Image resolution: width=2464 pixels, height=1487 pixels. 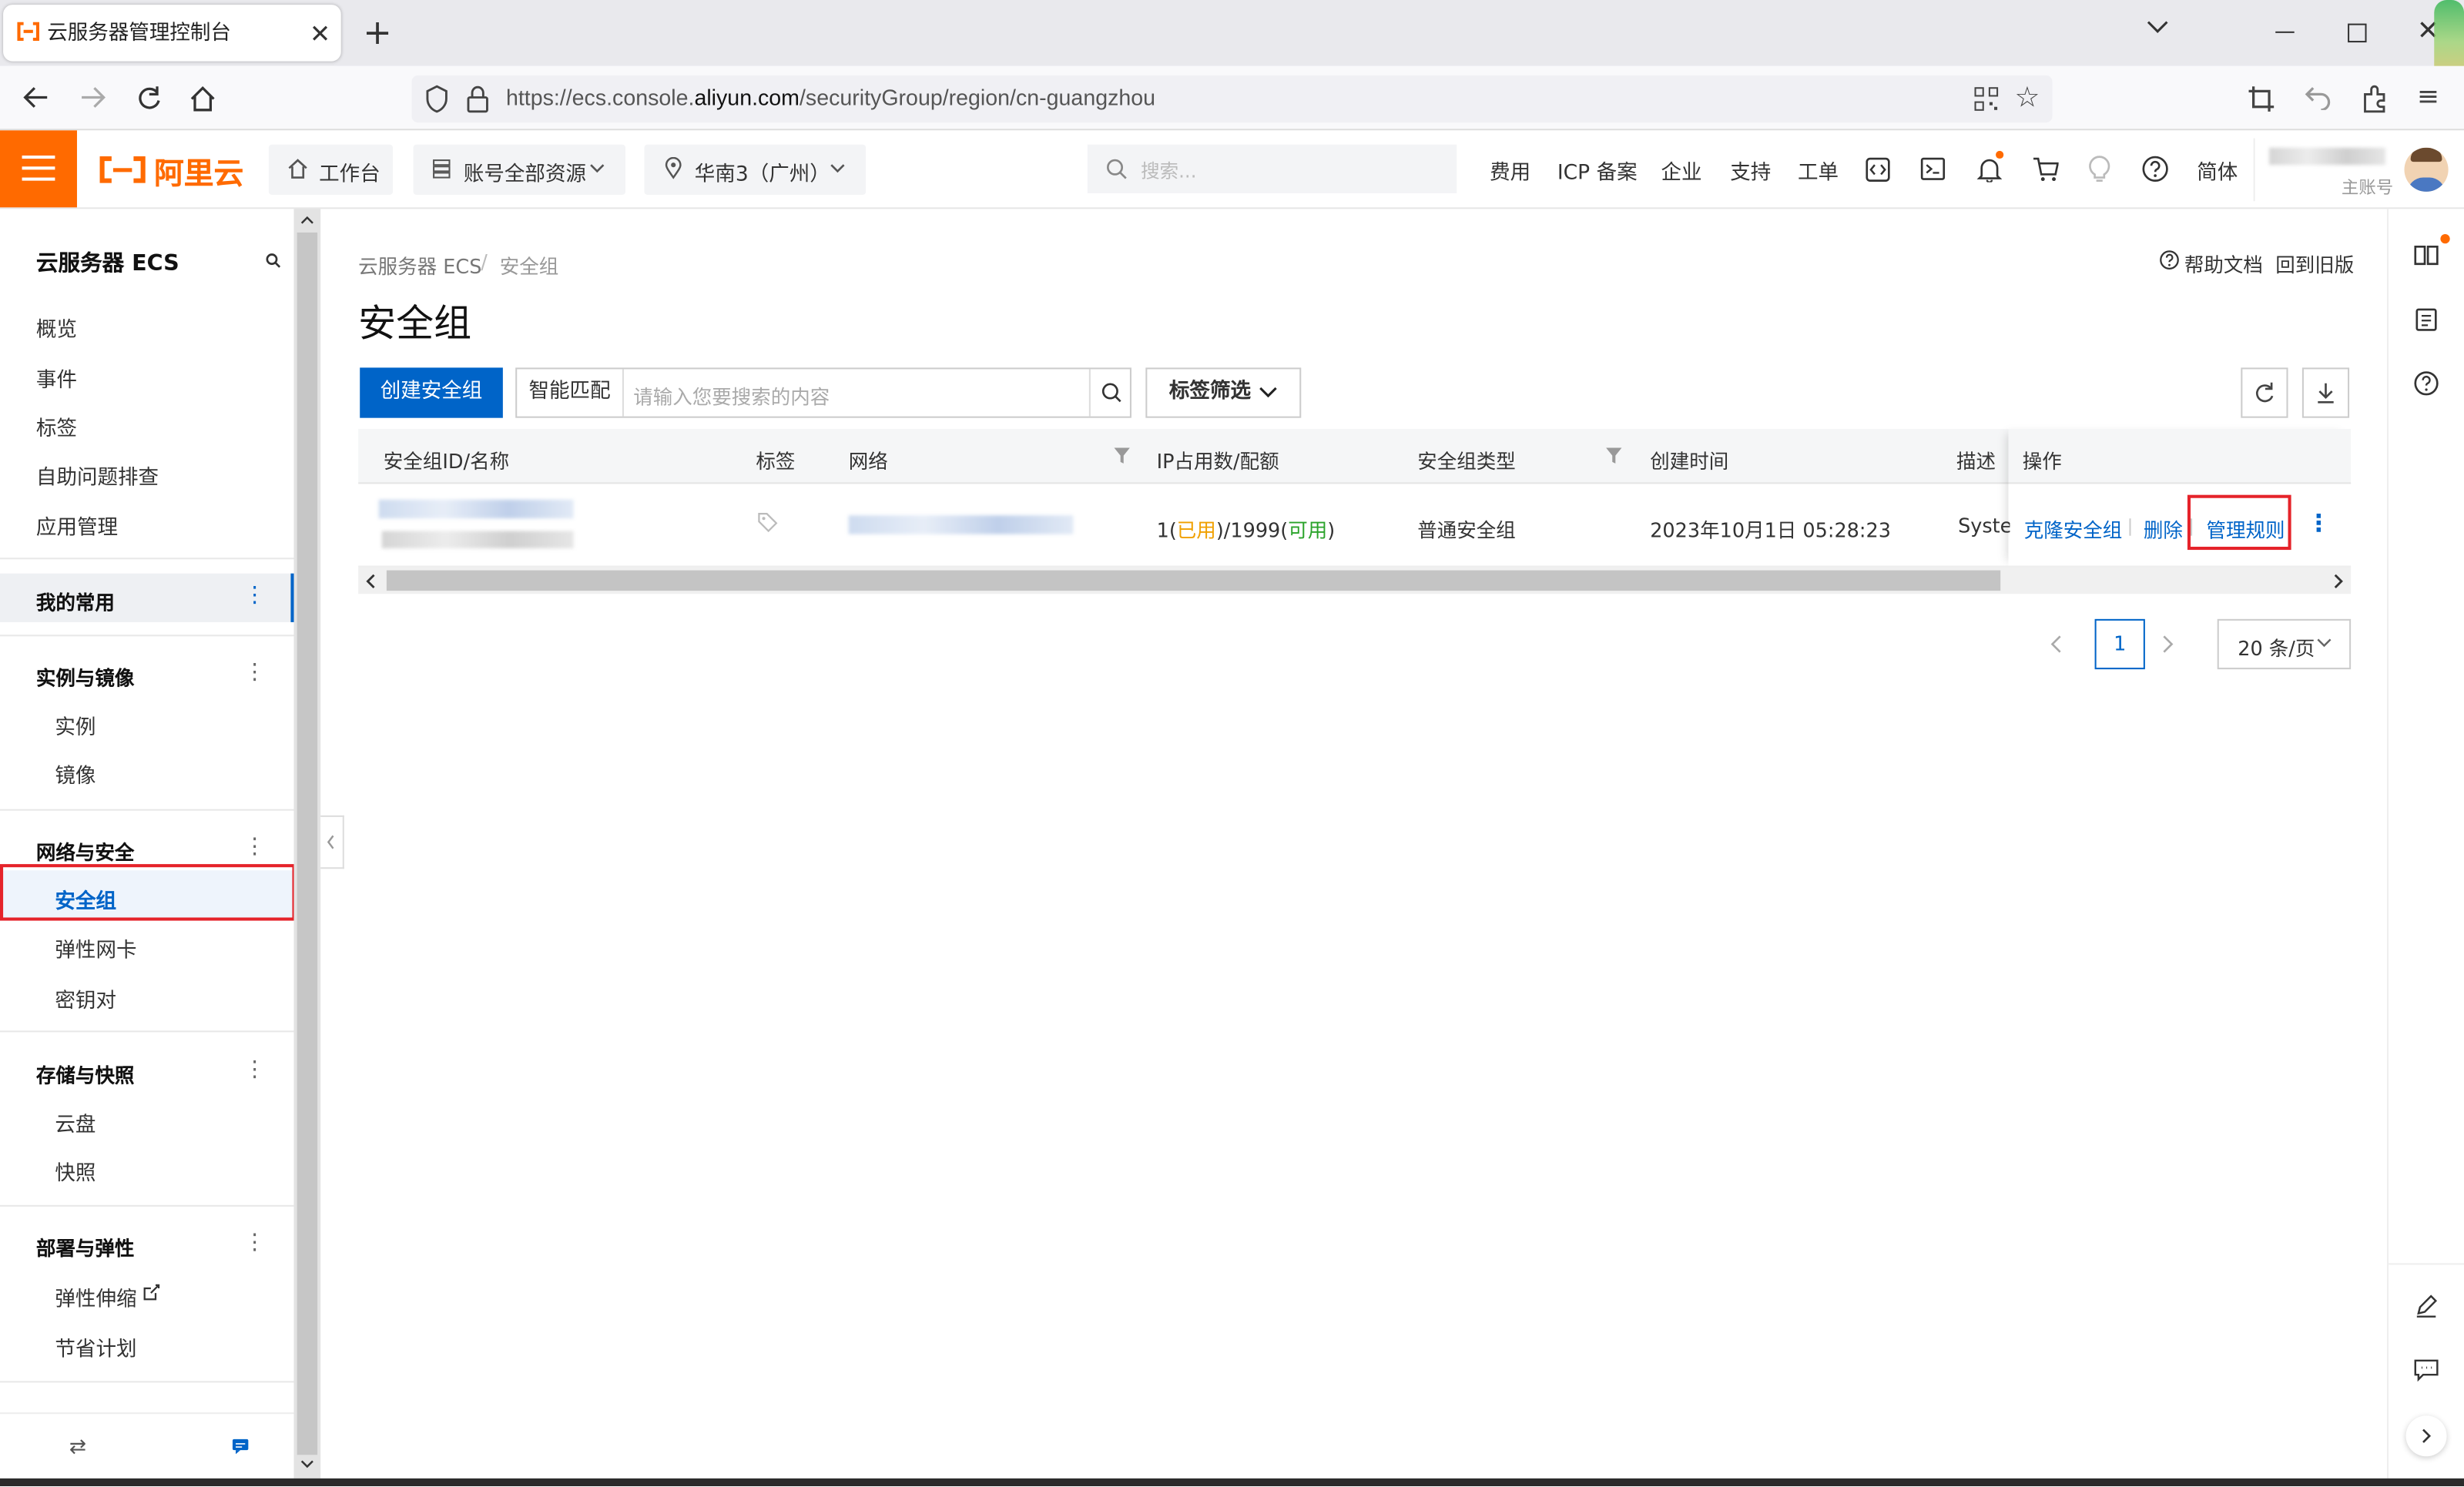 What do you see at coordinates (57, 378) in the screenshot?
I see `sidebar-item-events: 事件` at bounding box center [57, 378].